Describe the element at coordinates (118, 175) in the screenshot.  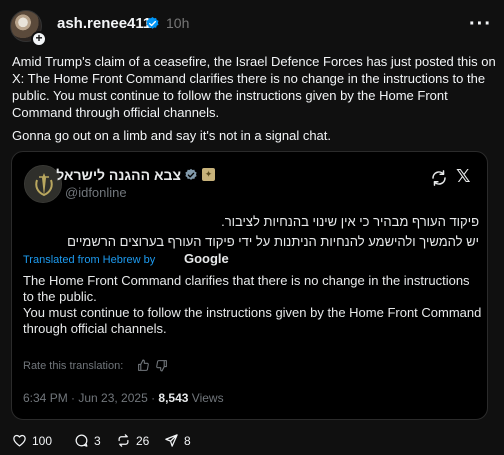
I see `embed-display-name: צבא ההגנה לישראל` at that location.